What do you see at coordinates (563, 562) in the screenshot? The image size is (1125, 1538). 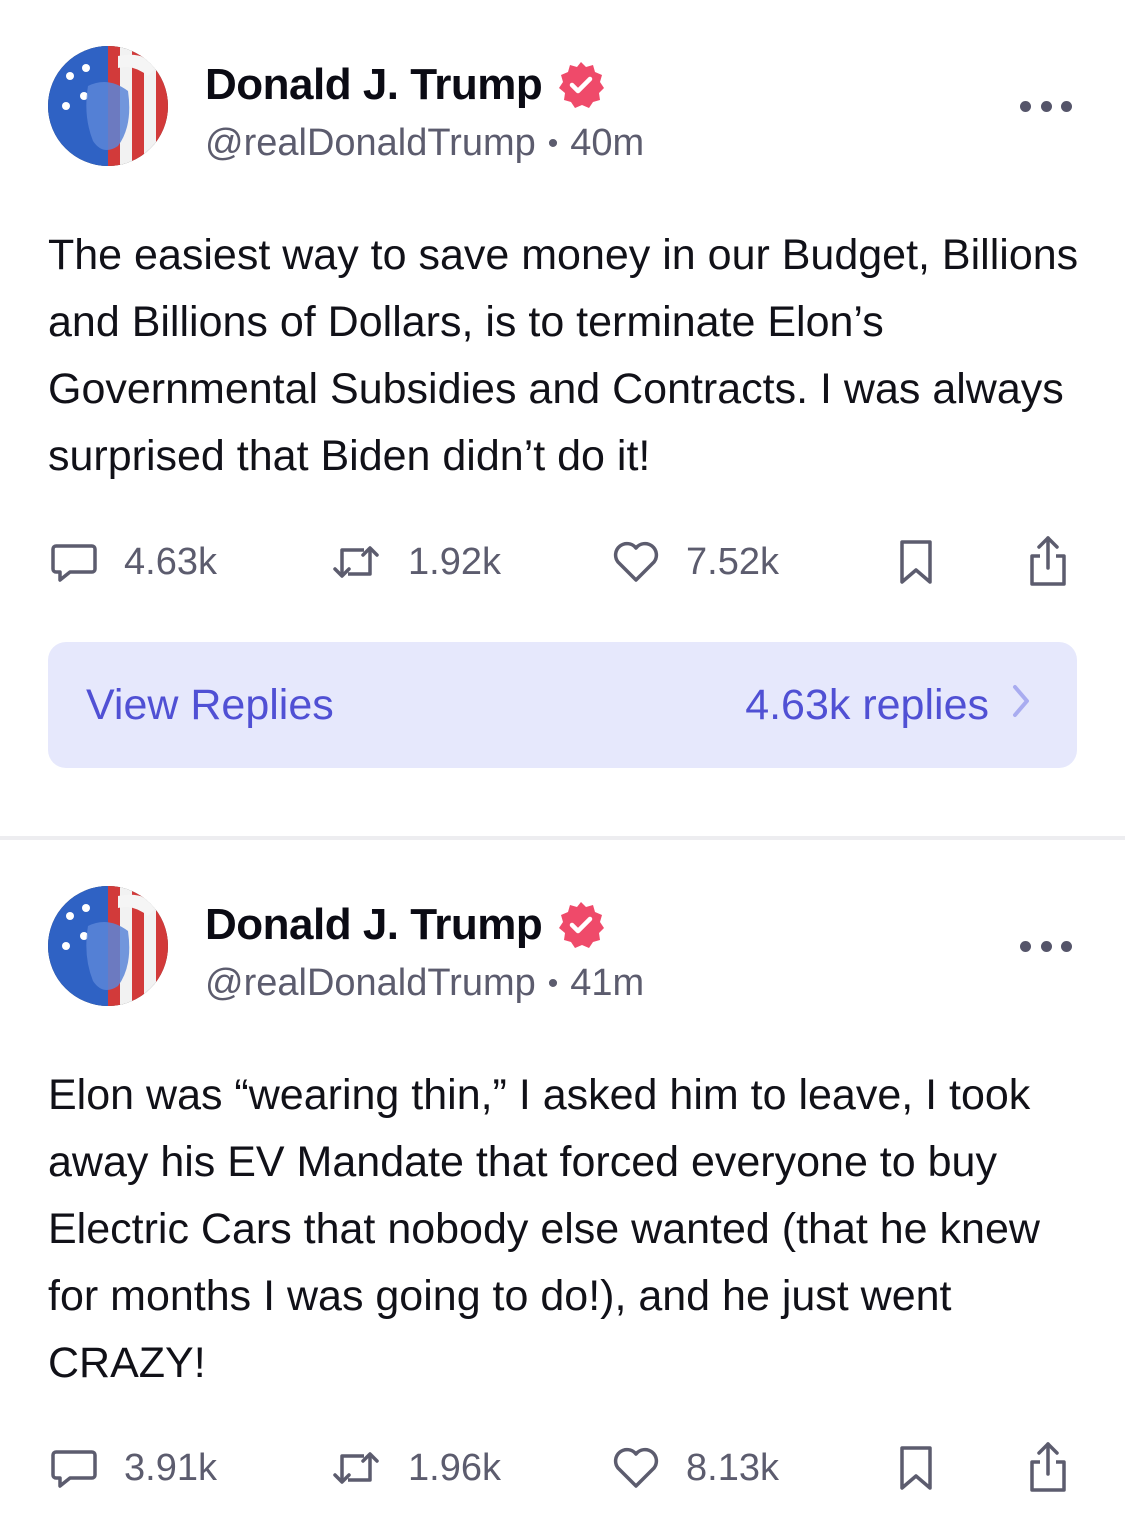 I see `post-actions: 4.63k 1.92k 7.52k` at bounding box center [563, 562].